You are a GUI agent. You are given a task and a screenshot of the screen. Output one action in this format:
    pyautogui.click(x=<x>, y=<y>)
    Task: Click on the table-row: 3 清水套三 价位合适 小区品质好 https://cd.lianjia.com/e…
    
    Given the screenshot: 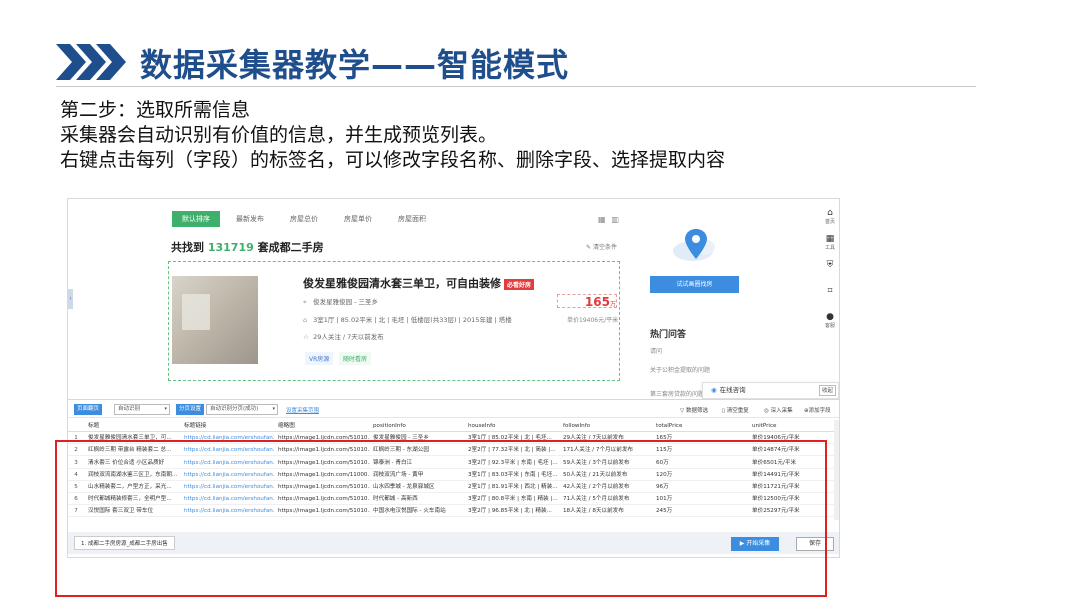 What is the action you would take?
    pyautogui.click(x=453, y=463)
    